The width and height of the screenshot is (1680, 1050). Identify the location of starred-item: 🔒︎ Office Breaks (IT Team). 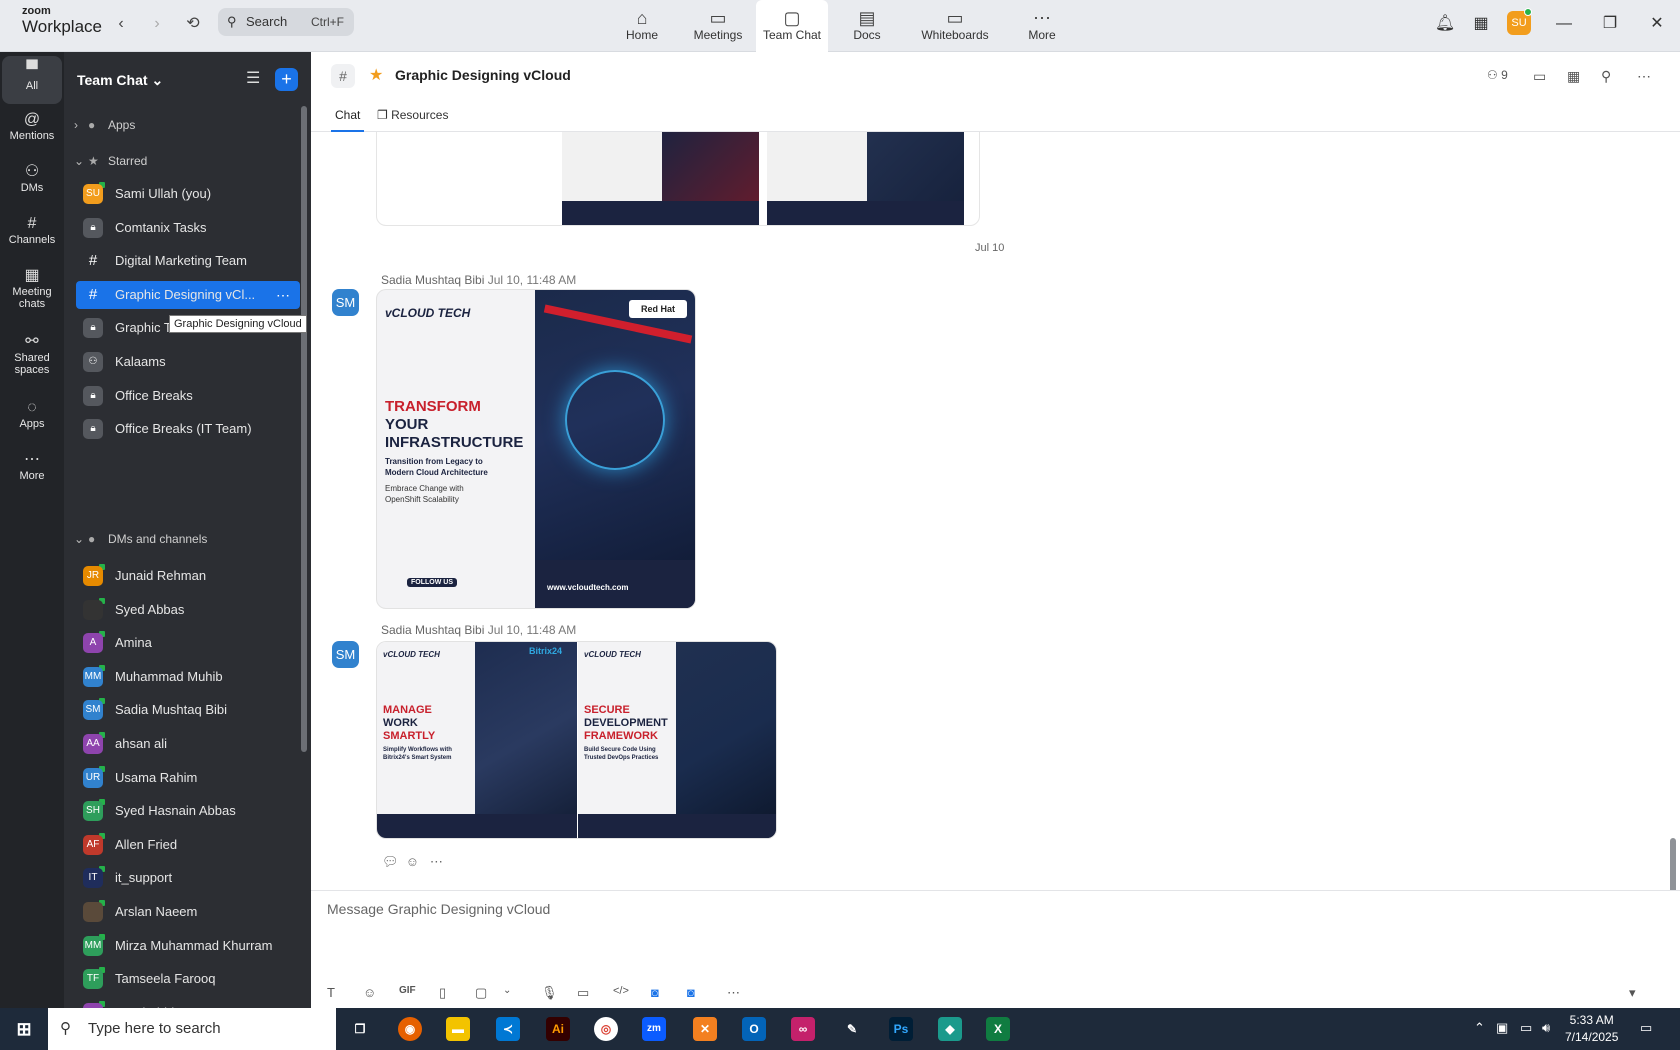
(188, 429).